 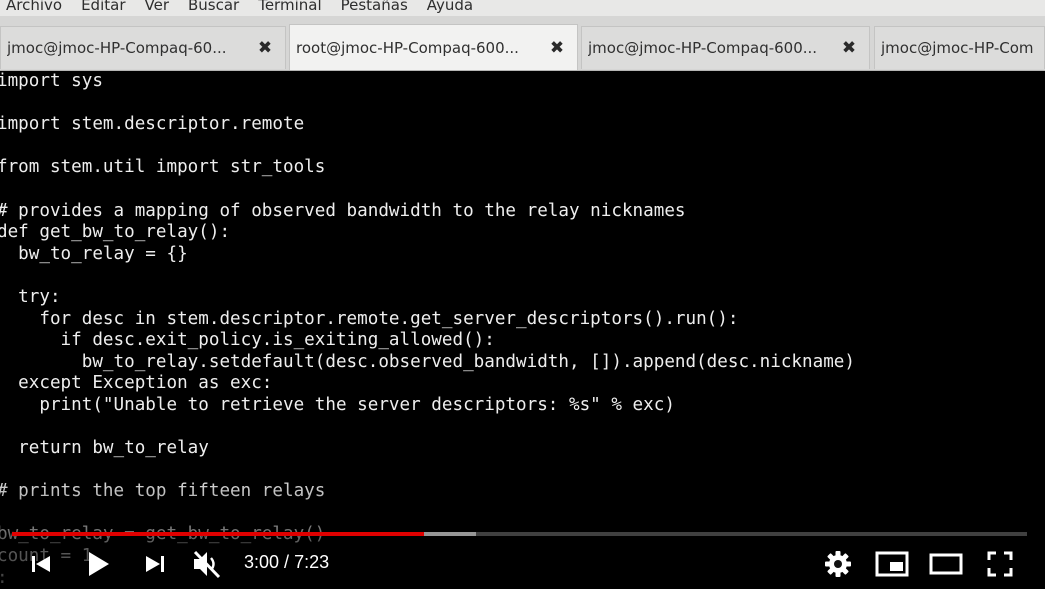 I want to click on menu-terminal: Terminal, so click(x=289, y=7).